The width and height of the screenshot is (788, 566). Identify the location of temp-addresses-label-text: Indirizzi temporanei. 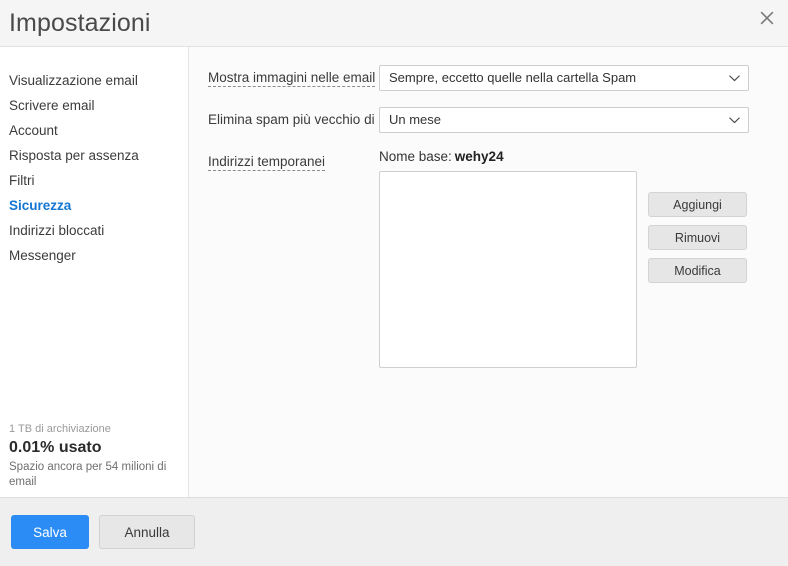
(267, 162).